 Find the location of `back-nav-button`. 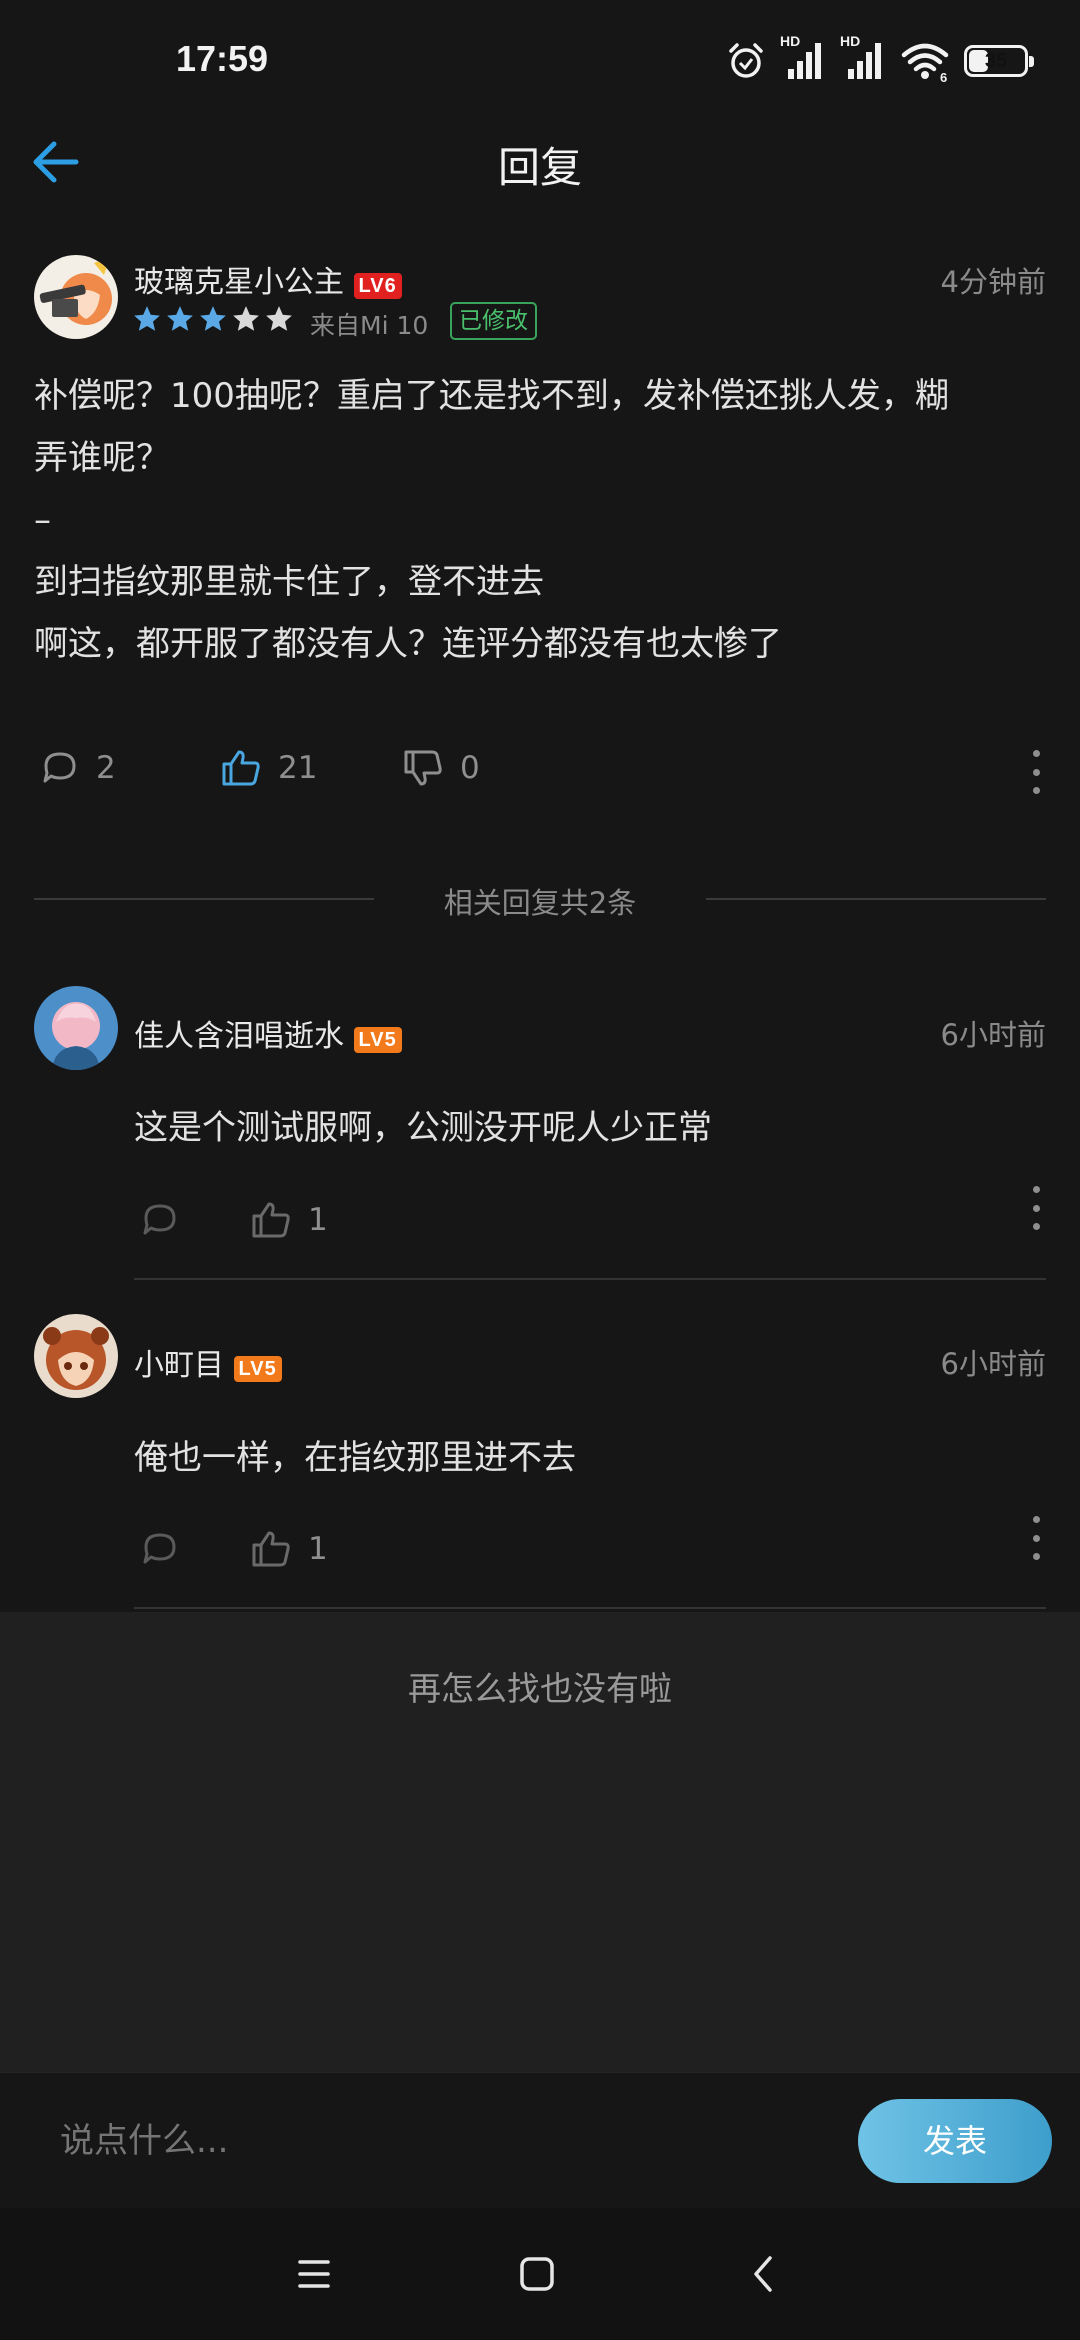

back-nav-button is located at coordinates (764, 2274).